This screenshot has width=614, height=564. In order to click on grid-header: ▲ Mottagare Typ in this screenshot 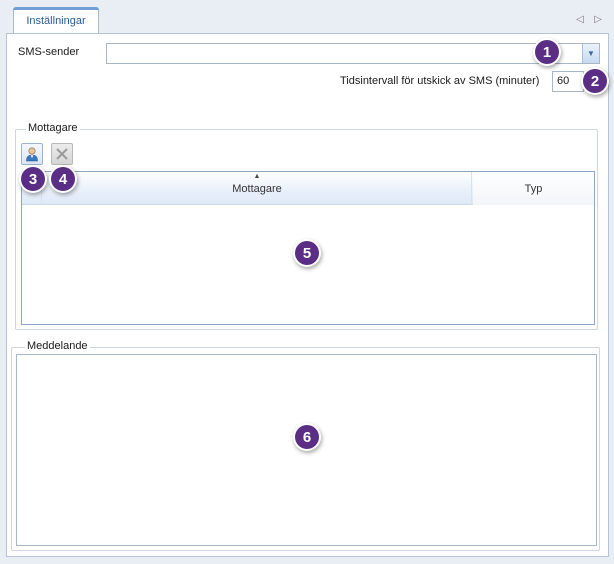, I will do `click(308, 188)`.